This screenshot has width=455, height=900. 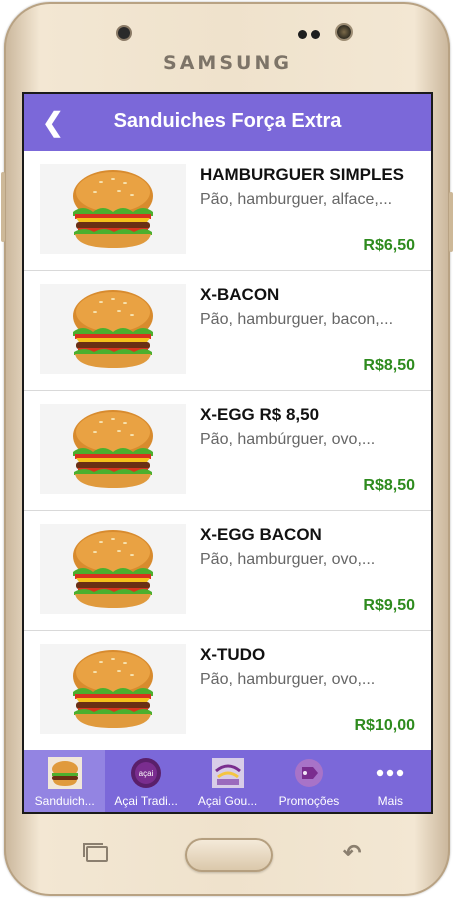 I want to click on acai-icon: açai, so click(x=146, y=773).